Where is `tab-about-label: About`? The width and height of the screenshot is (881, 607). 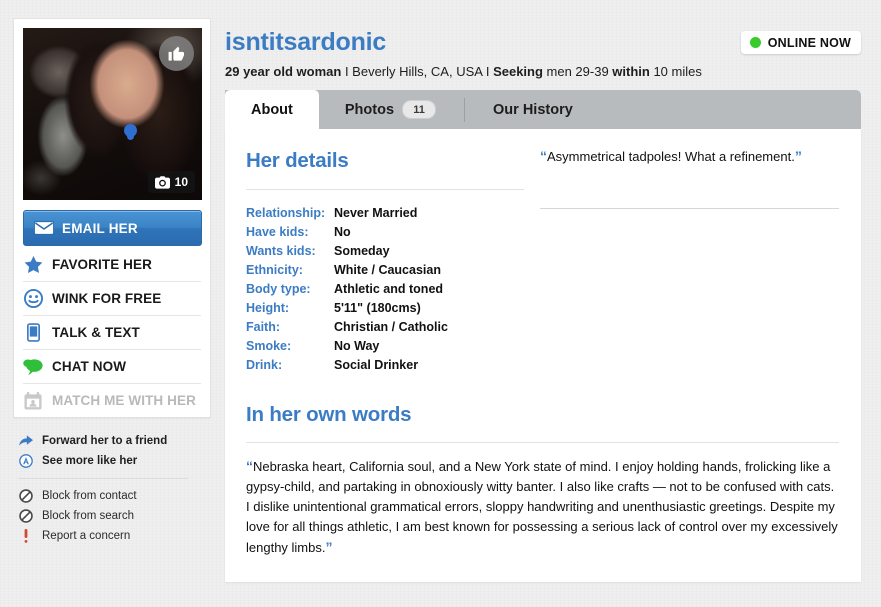 tab-about-label: About is located at coordinates (272, 109).